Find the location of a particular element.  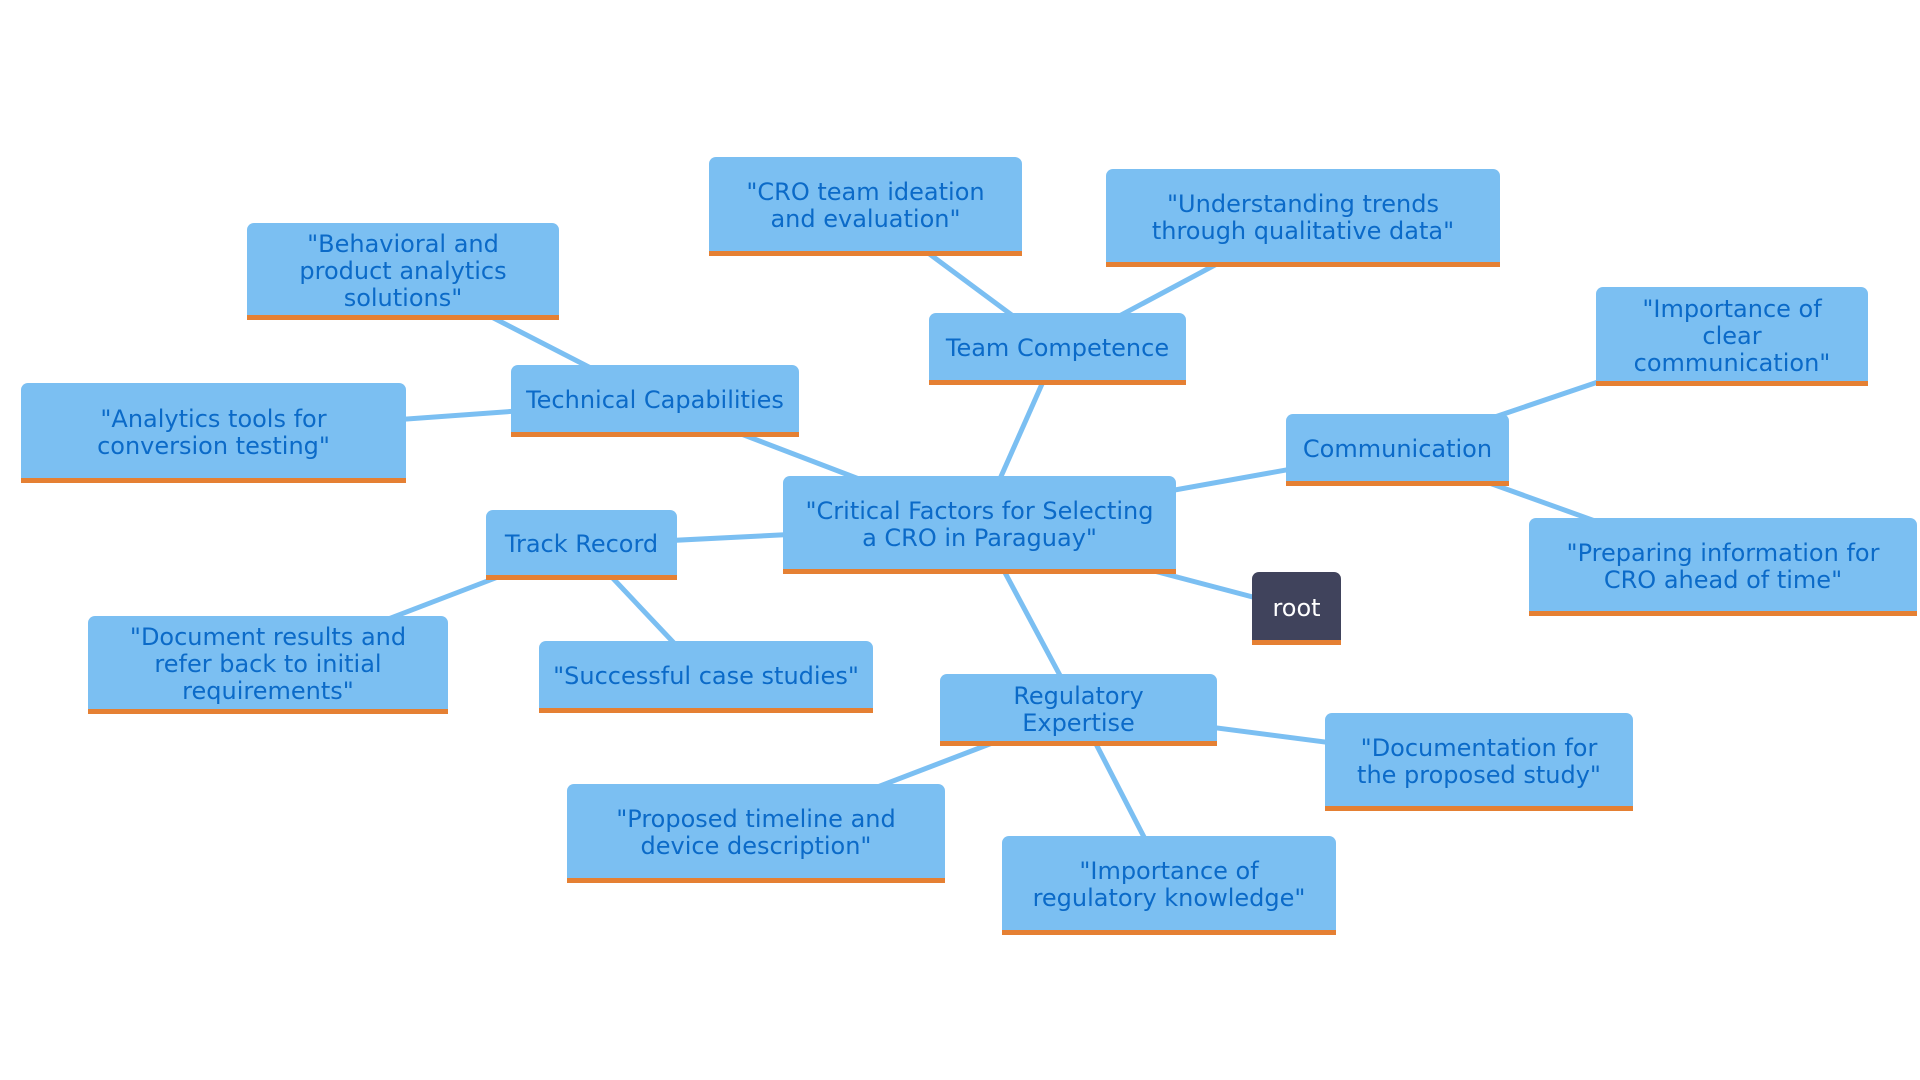

node-track-record: Track Record is located at coordinates (581, 545).